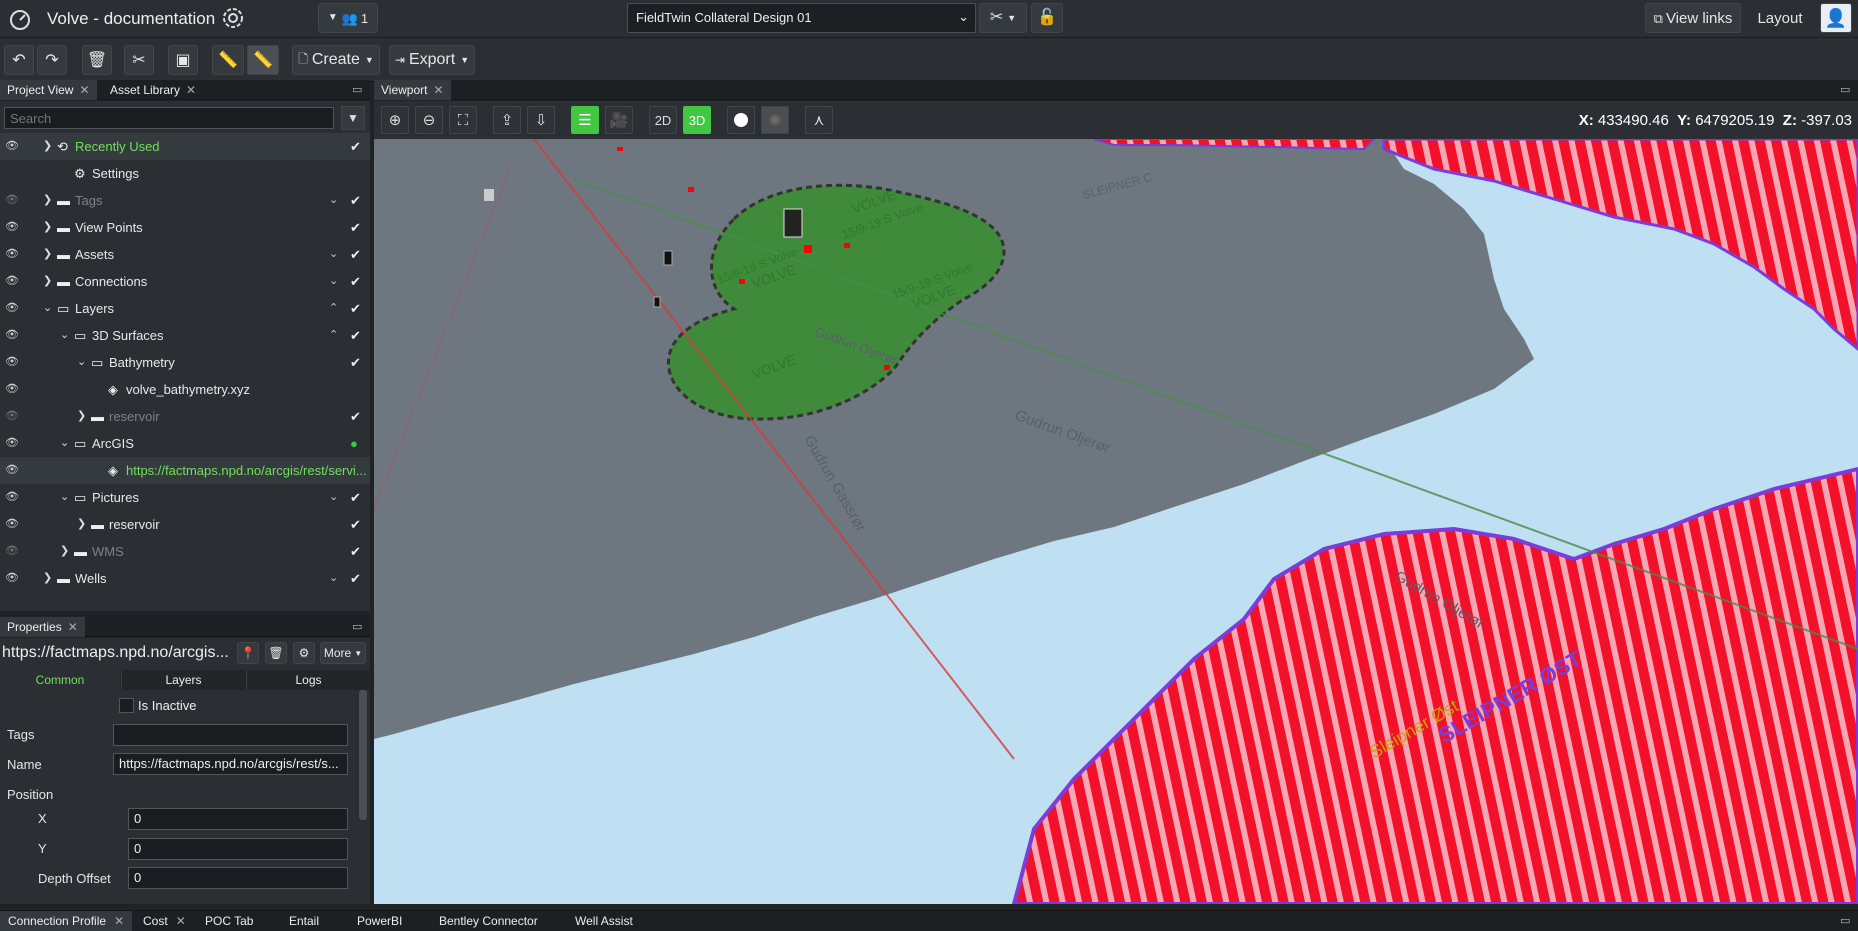 This screenshot has width=1858, height=931. Describe the element at coordinates (429, 120) in the screenshot. I see `zoom-out-button: ⊖` at that location.